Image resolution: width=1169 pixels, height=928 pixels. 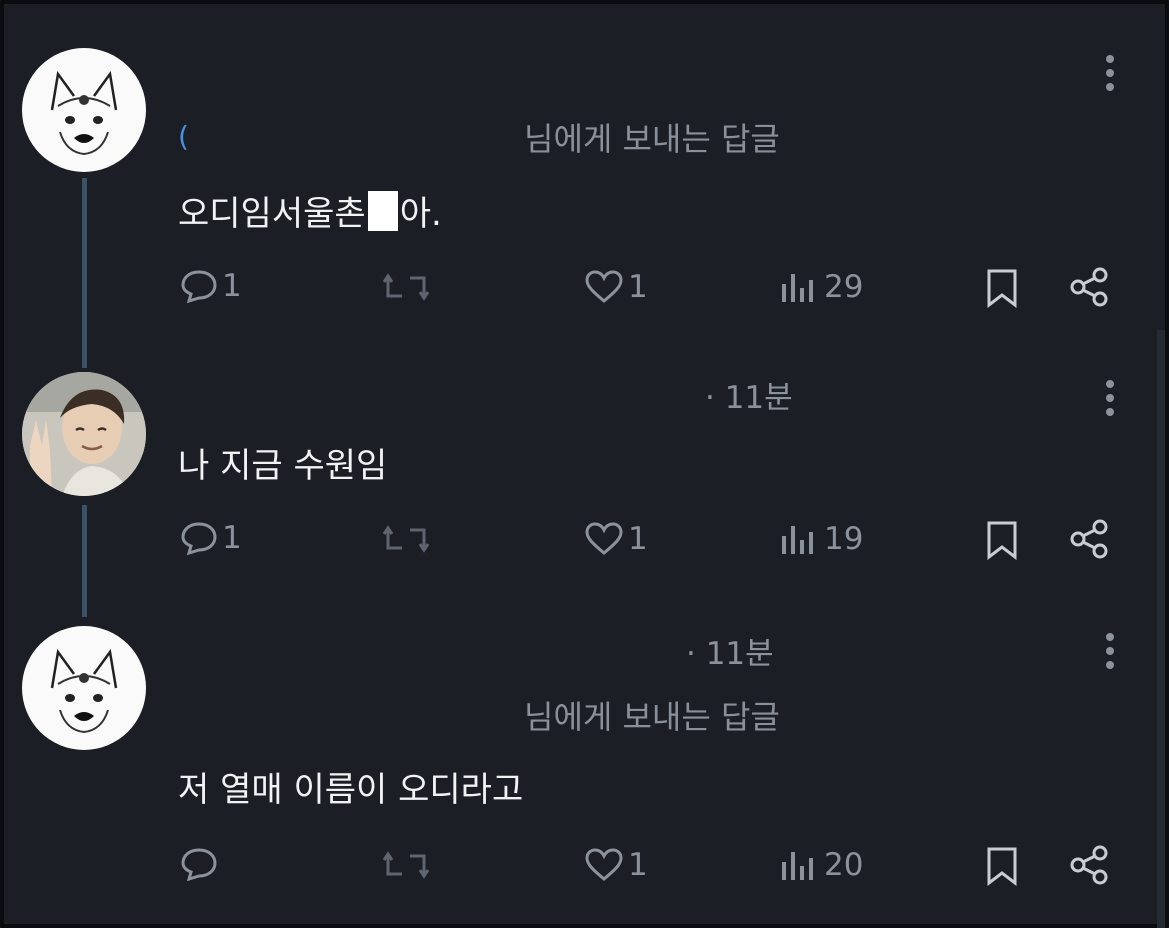 I want to click on person-photo-icon, so click(x=84, y=434).